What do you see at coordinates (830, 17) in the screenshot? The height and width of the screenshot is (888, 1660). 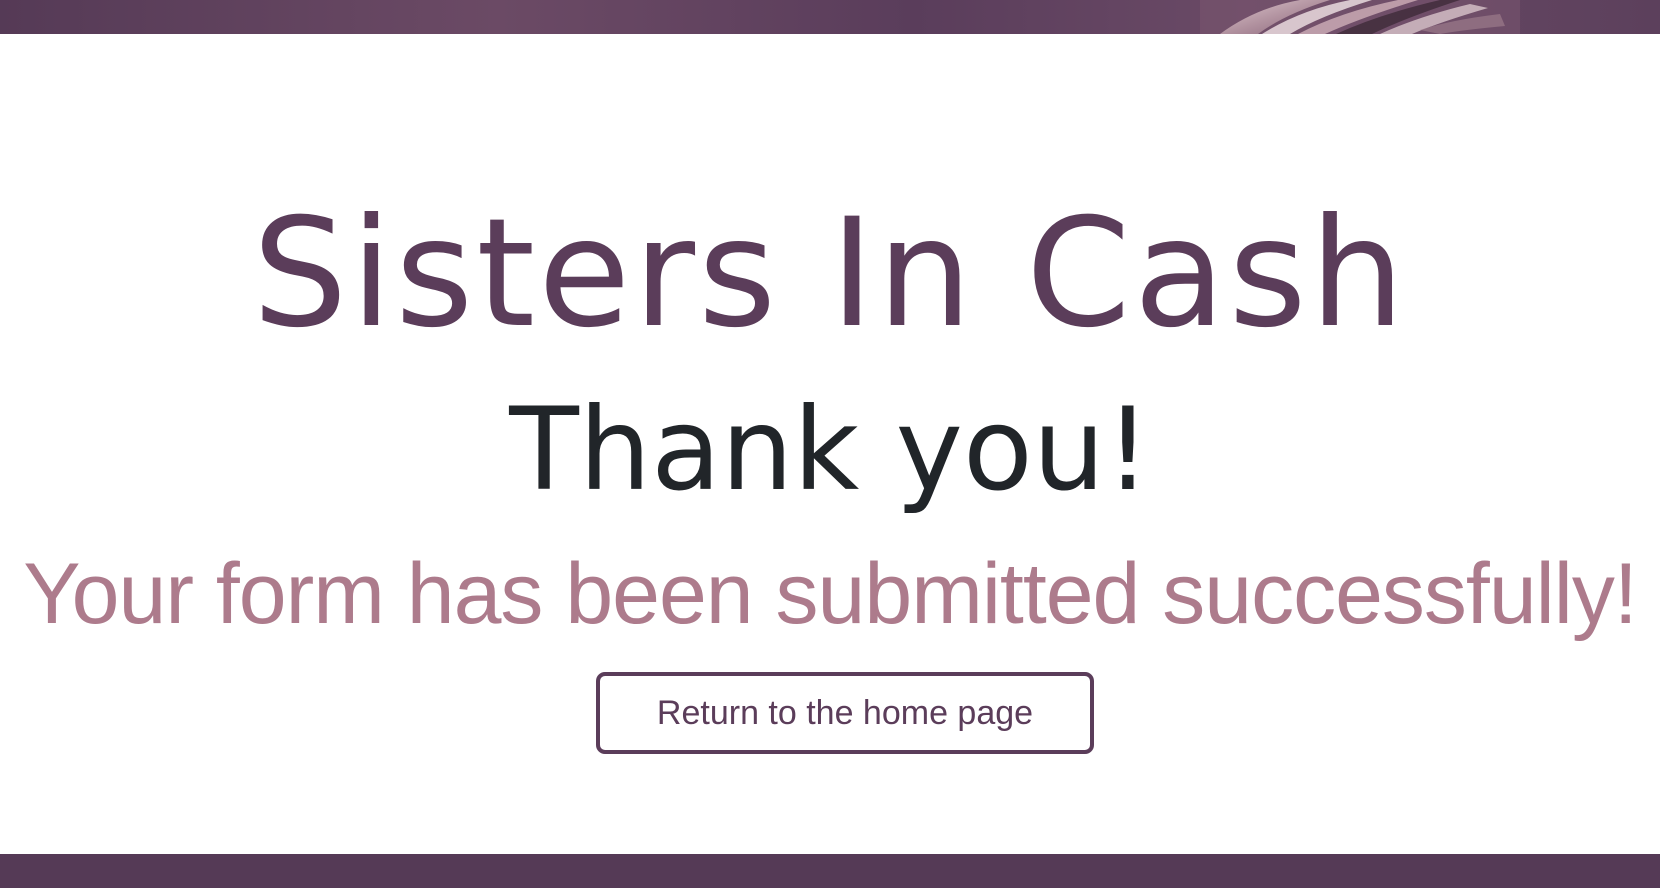 I see `top-banner` at bounding box center [830, 17].